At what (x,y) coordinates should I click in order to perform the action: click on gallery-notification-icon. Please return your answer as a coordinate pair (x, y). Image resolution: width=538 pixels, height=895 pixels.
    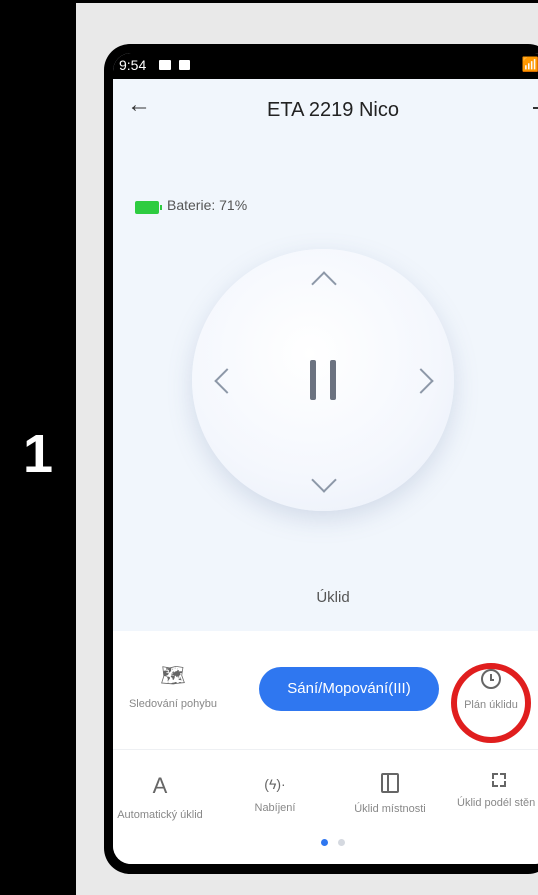
    Looking at the image, I should click on (165, 65).